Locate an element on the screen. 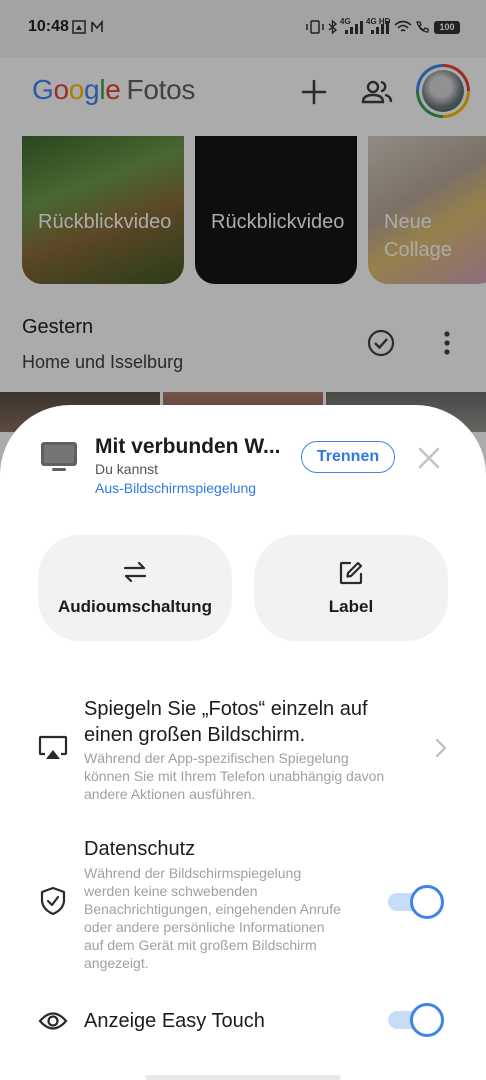 This screenshot has width=486, height=1080. shield-icon-wrap is located at coordinates (53, 901).